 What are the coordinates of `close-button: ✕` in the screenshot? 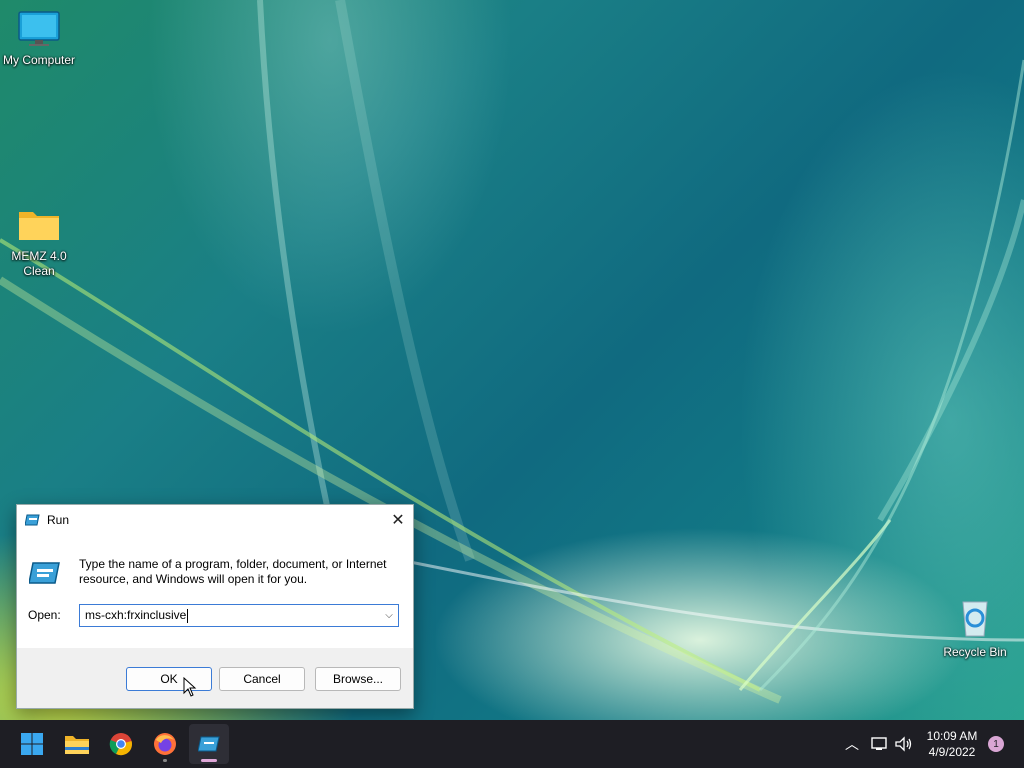 It's located at (398, 520).